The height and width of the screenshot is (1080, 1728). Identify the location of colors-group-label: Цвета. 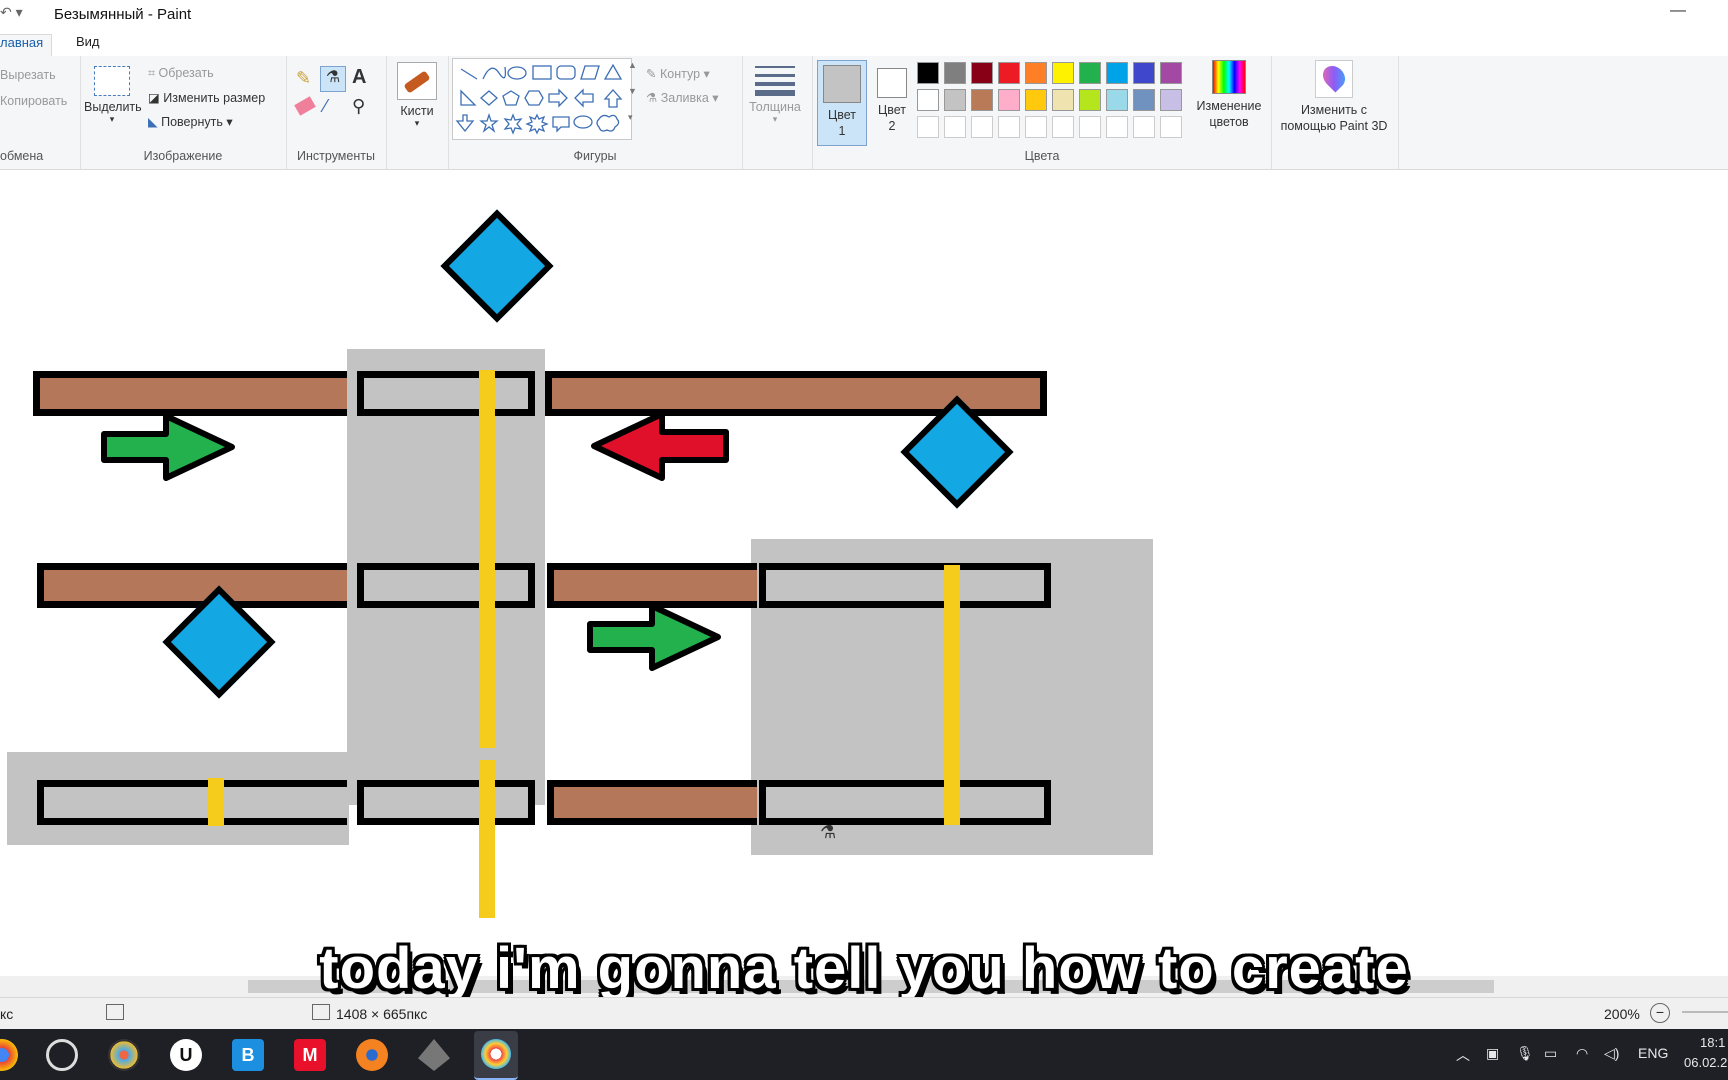
(1042, 156).